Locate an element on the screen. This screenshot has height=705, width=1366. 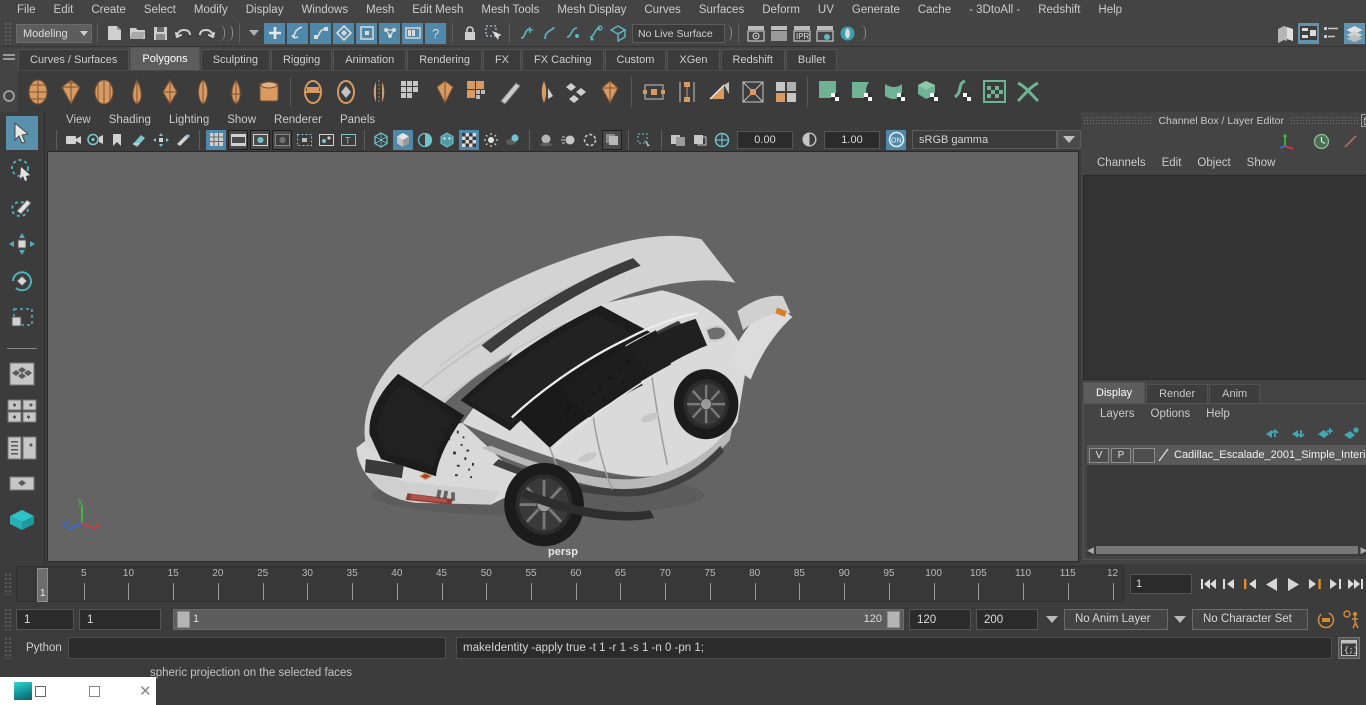
uv-checker-icon is located at coordinates (994, 92).